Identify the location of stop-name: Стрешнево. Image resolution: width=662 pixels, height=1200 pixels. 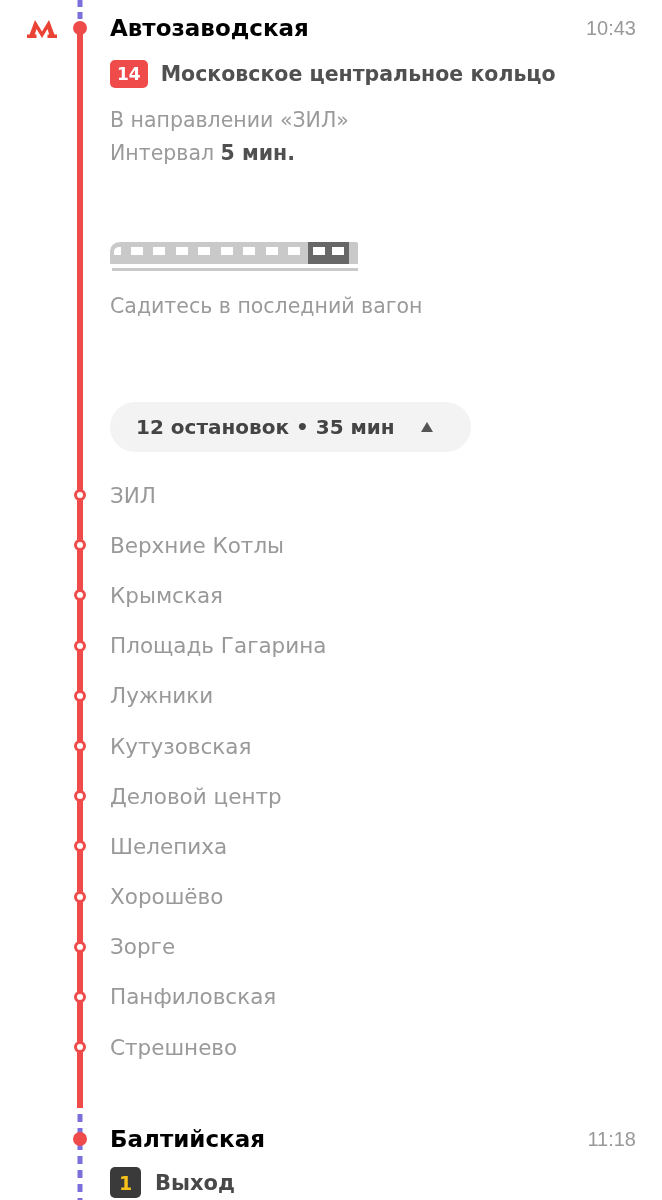
(174, 1047).